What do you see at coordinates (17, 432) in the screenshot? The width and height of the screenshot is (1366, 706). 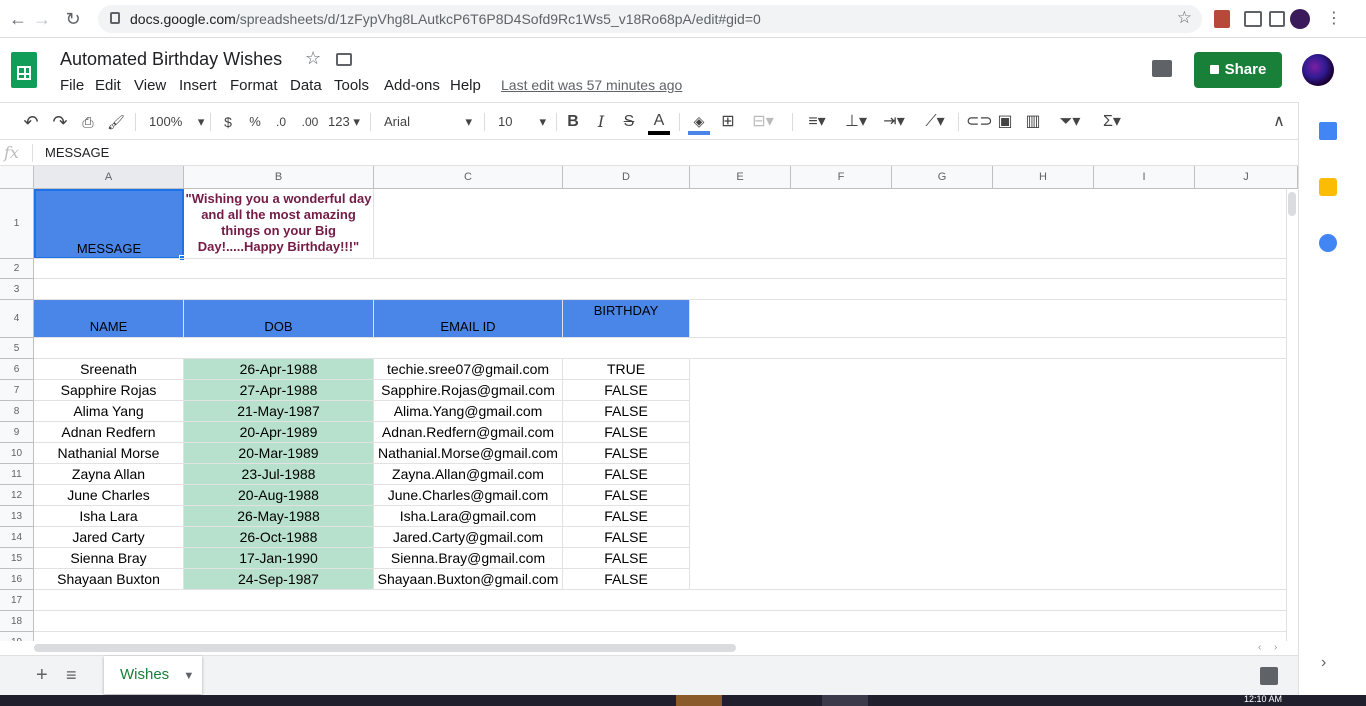 I see `row-header-9: 9` at bounding box center [17, 432].